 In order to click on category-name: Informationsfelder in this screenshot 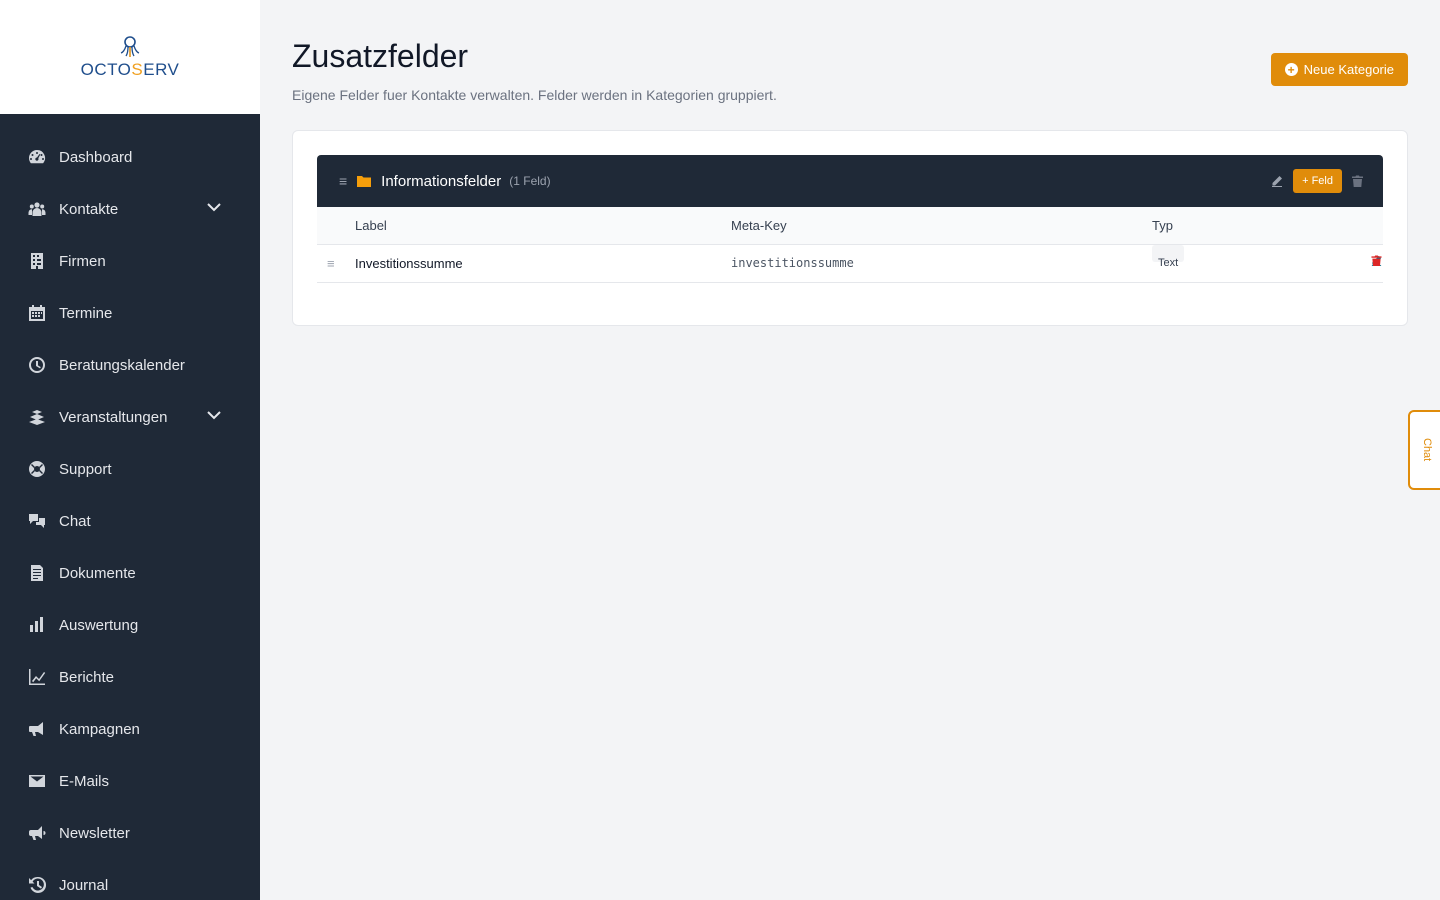, I will do `click(441, 181)`.